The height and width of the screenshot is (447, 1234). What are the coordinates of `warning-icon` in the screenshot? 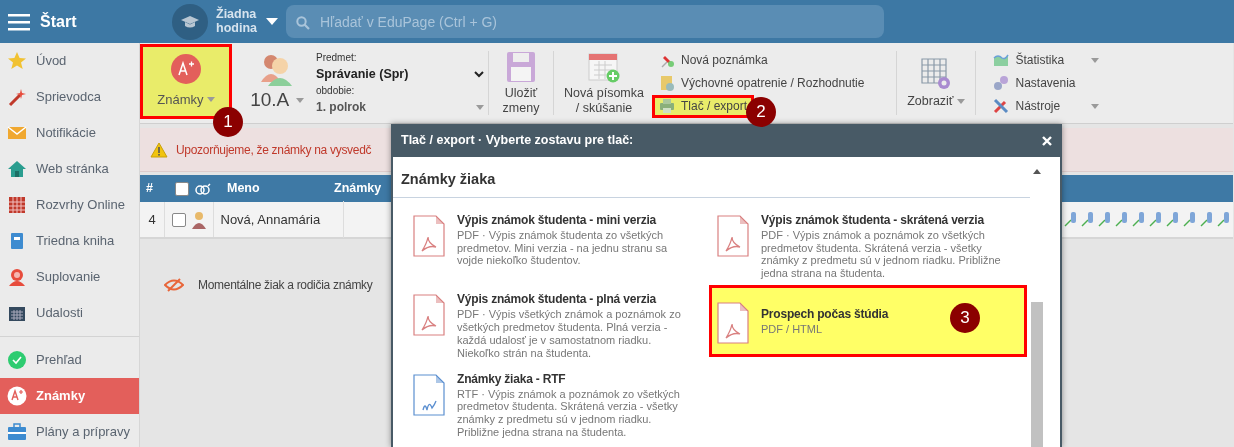 It's located at (159, 149).